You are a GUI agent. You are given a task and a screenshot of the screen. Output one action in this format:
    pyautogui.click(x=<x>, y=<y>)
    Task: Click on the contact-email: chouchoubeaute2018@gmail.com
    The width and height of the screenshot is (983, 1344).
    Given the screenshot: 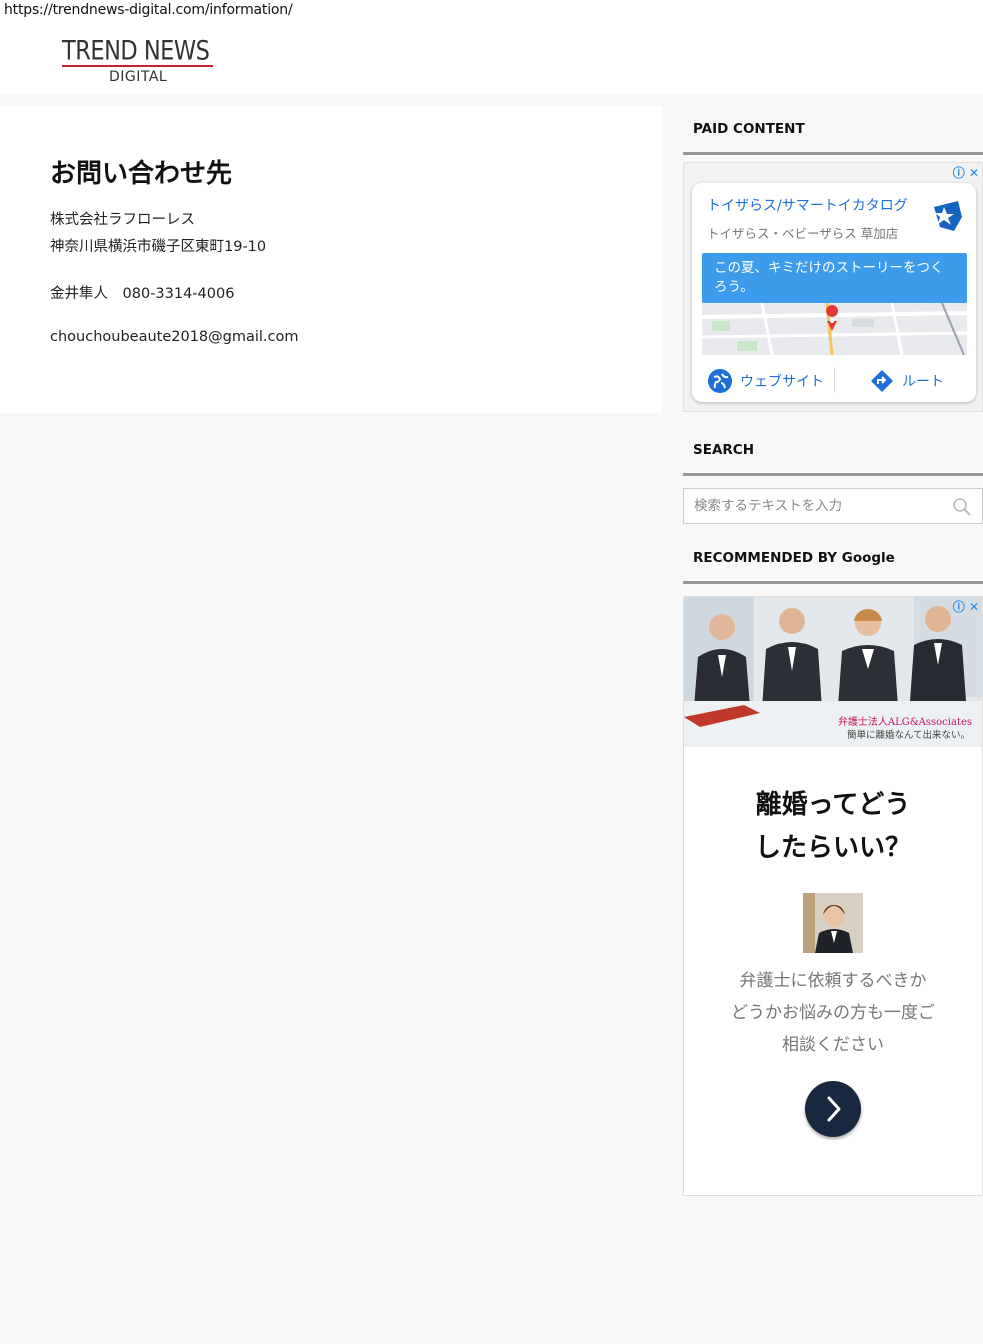 What is the action you would take?
    pyautogui.click(x=174, y=337)
    